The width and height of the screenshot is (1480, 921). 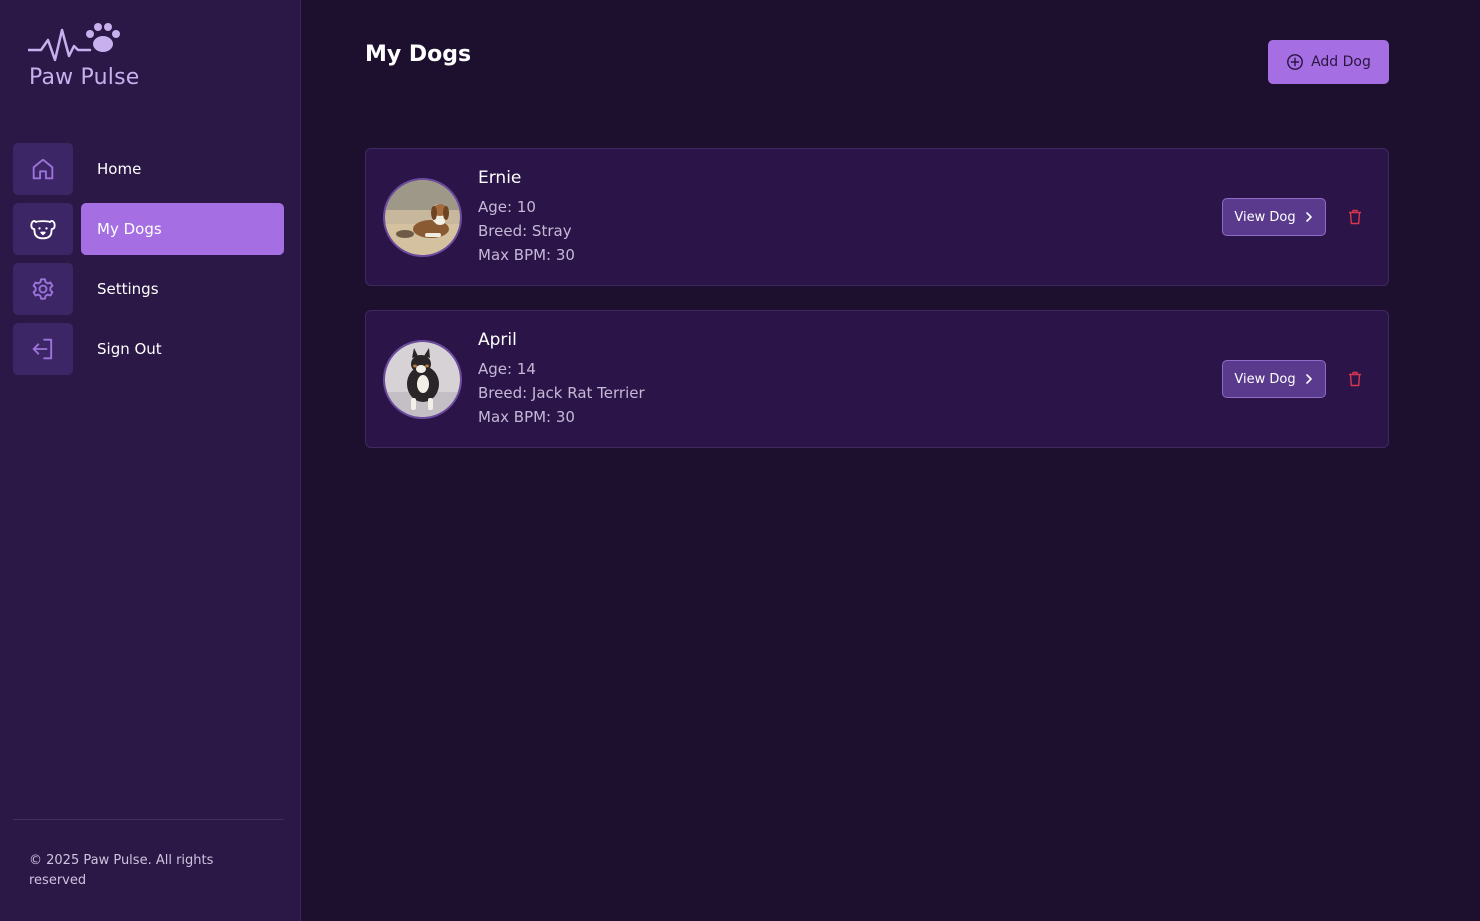 What do you see at coordinates (148, 169) in the screenshot?
I see `sidebar-item-home: Home` at bounding box center [148, 169].